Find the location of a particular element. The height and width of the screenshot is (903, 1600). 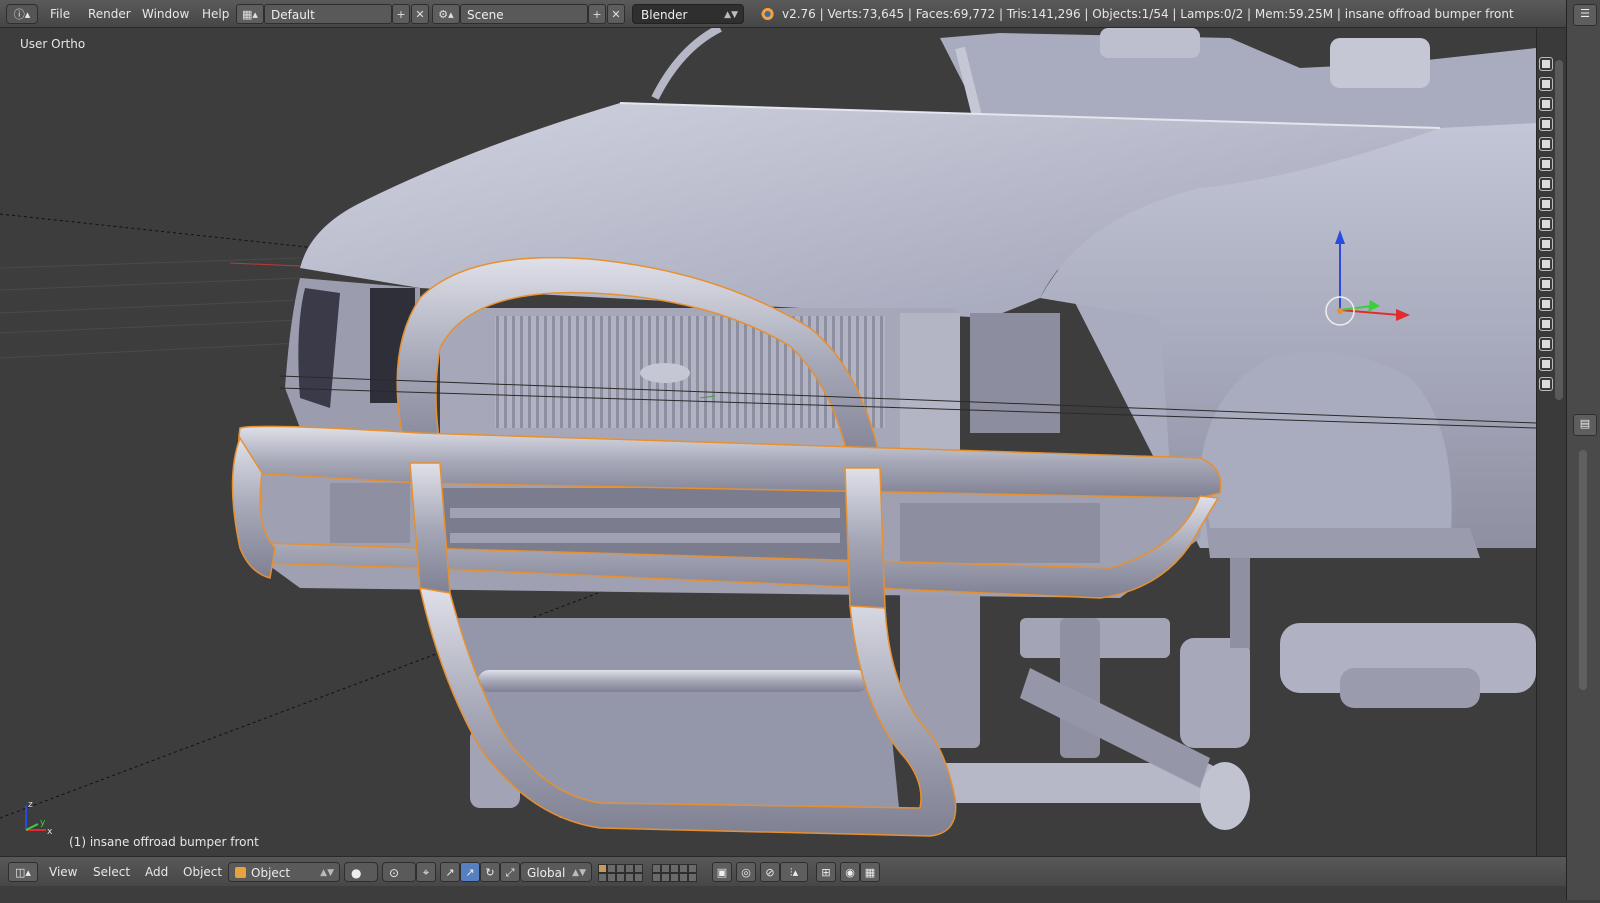

active-object-label: (1) insane offroad bumper front is located at coordinates (164, 842).